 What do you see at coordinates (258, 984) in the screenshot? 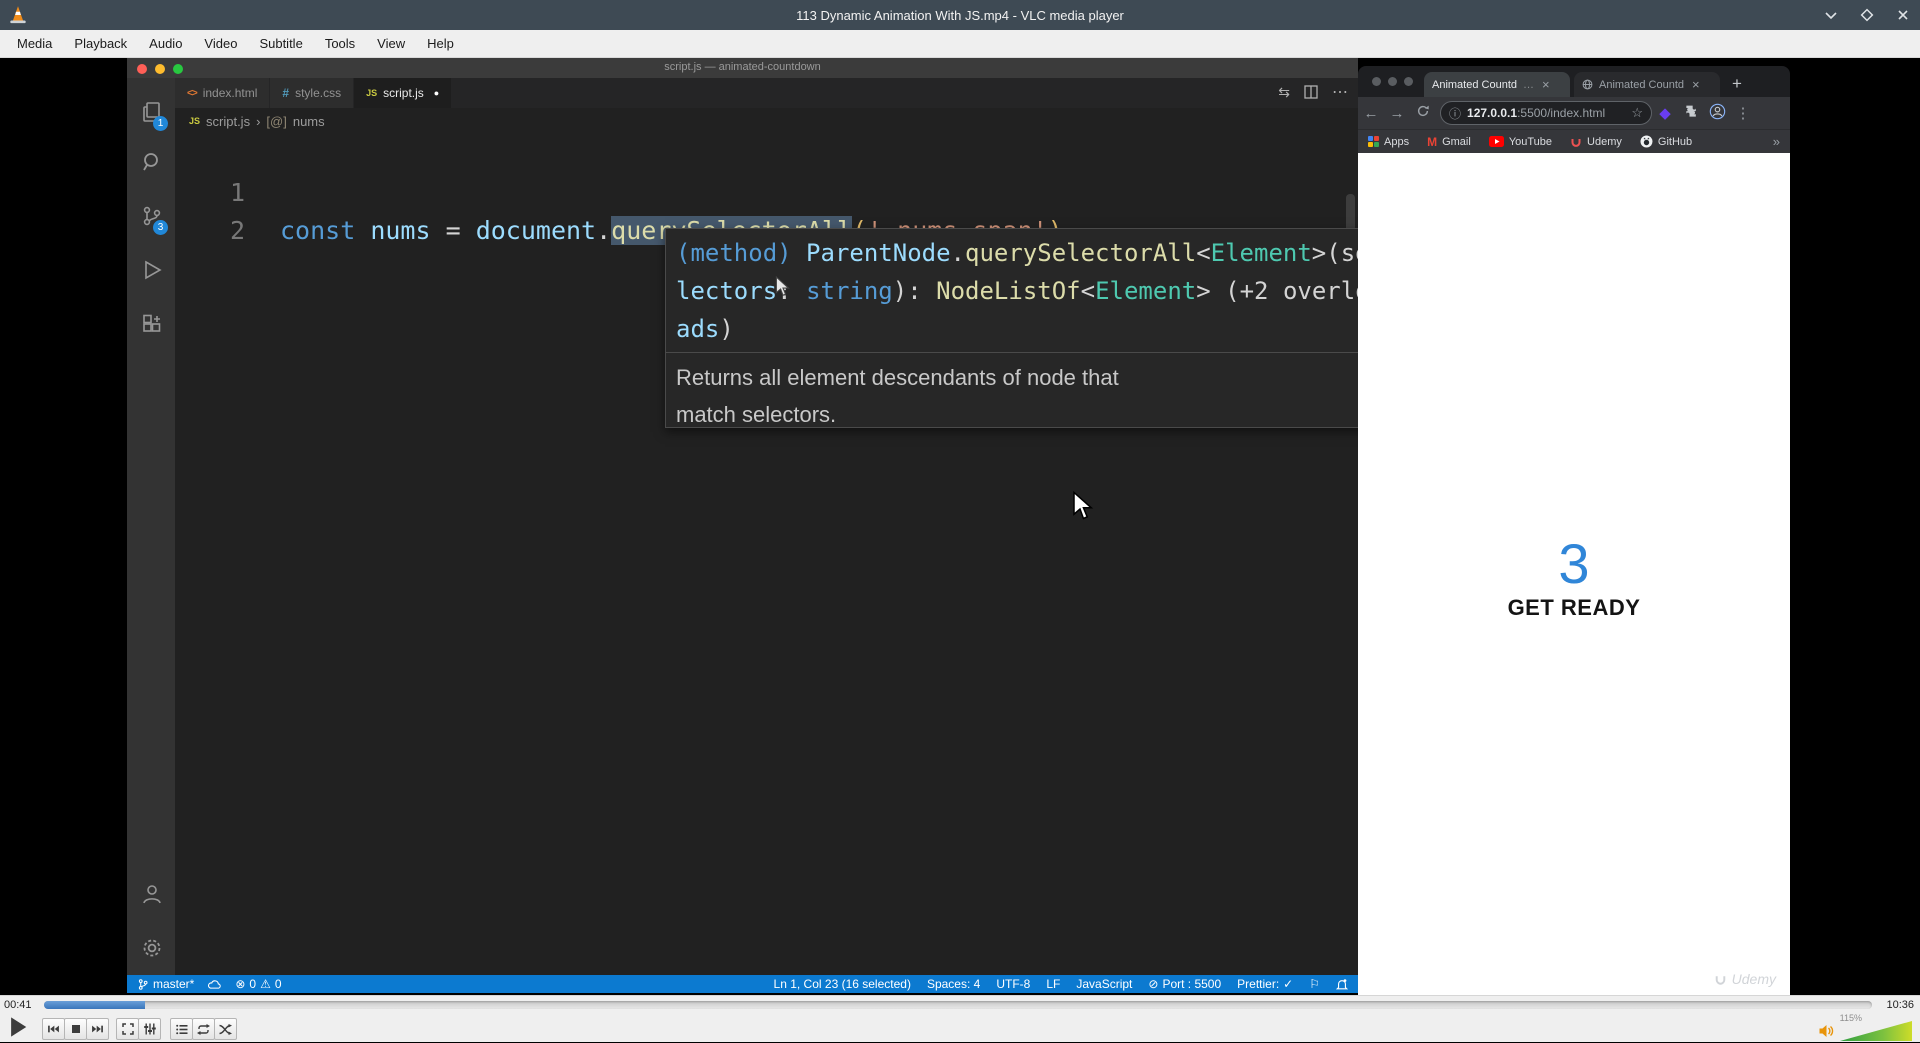
I see `problems-status: ⊗ 0 ⚠ 0` at bounding box center [258, 984].